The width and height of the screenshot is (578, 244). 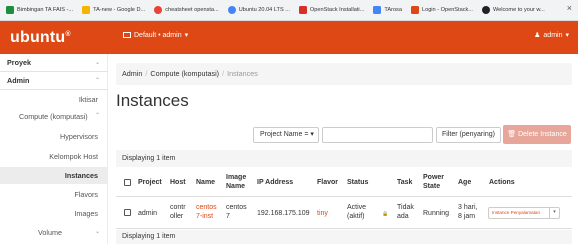 What do you see at coordinates (35, 38) in the screenshot?
I see `ubuntu-logo: ubuntu®` at bounding box center [35, 38].